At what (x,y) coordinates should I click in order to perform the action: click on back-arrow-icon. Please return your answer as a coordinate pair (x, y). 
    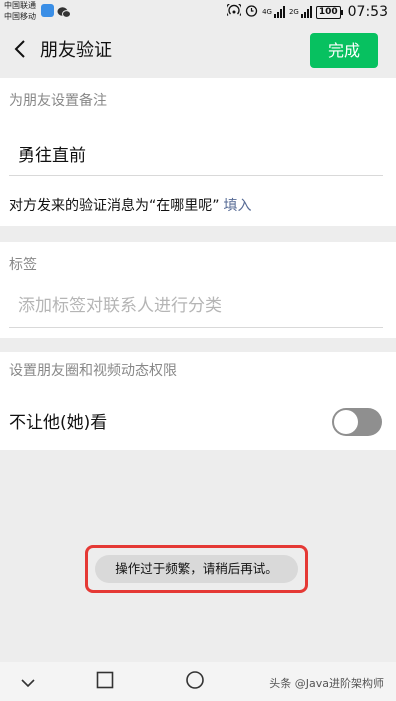
    Looking at the image, I should click on (20, 51).